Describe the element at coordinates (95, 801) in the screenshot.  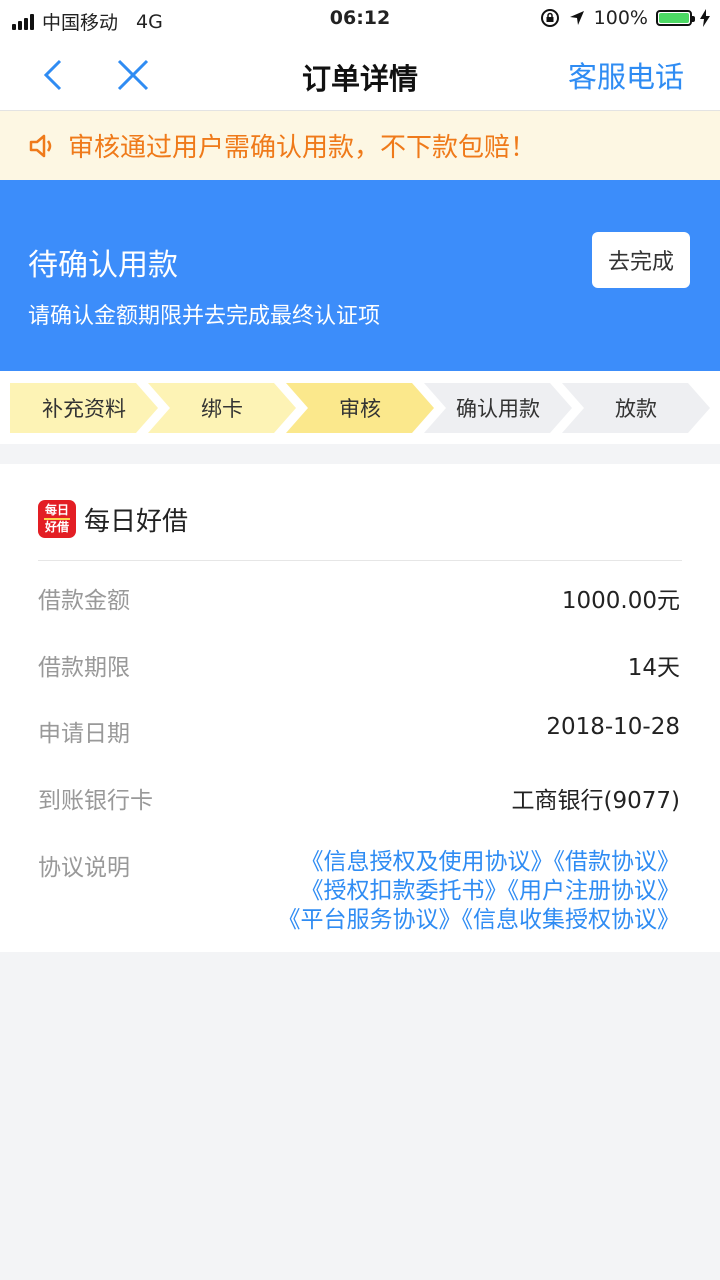
I see `row-label: 到账银行卡` at that location.